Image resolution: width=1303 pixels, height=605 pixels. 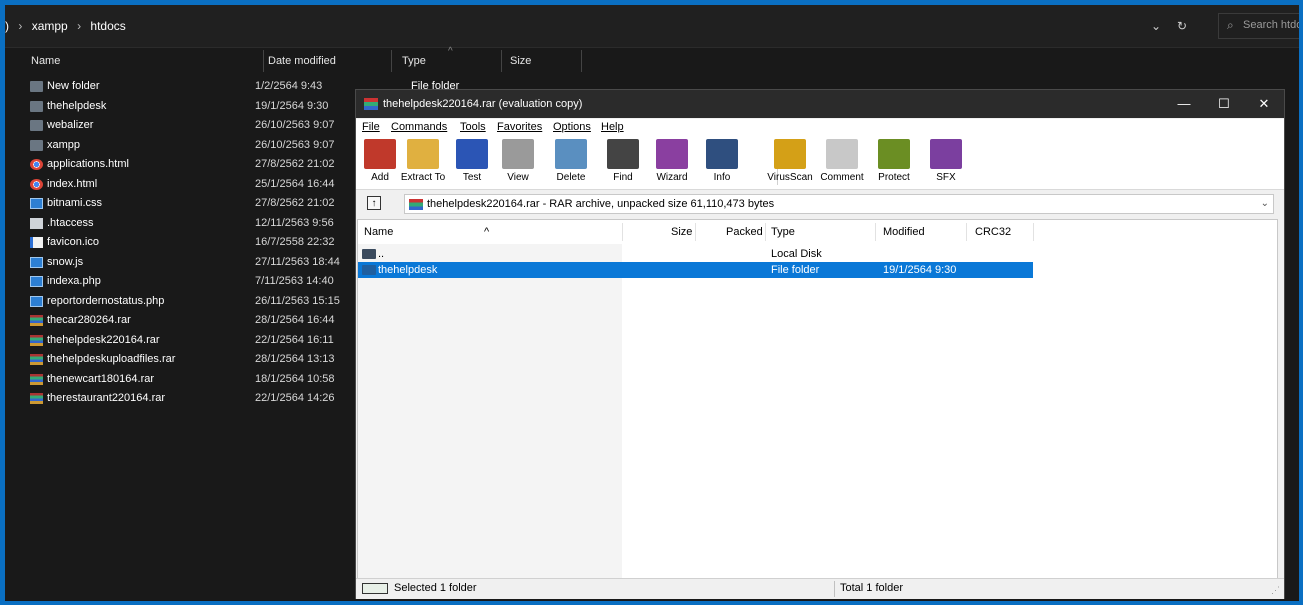 I want to click on status-bar: Selected 1 folder Total 1 folder ⋰, so click(x=820, y=588).